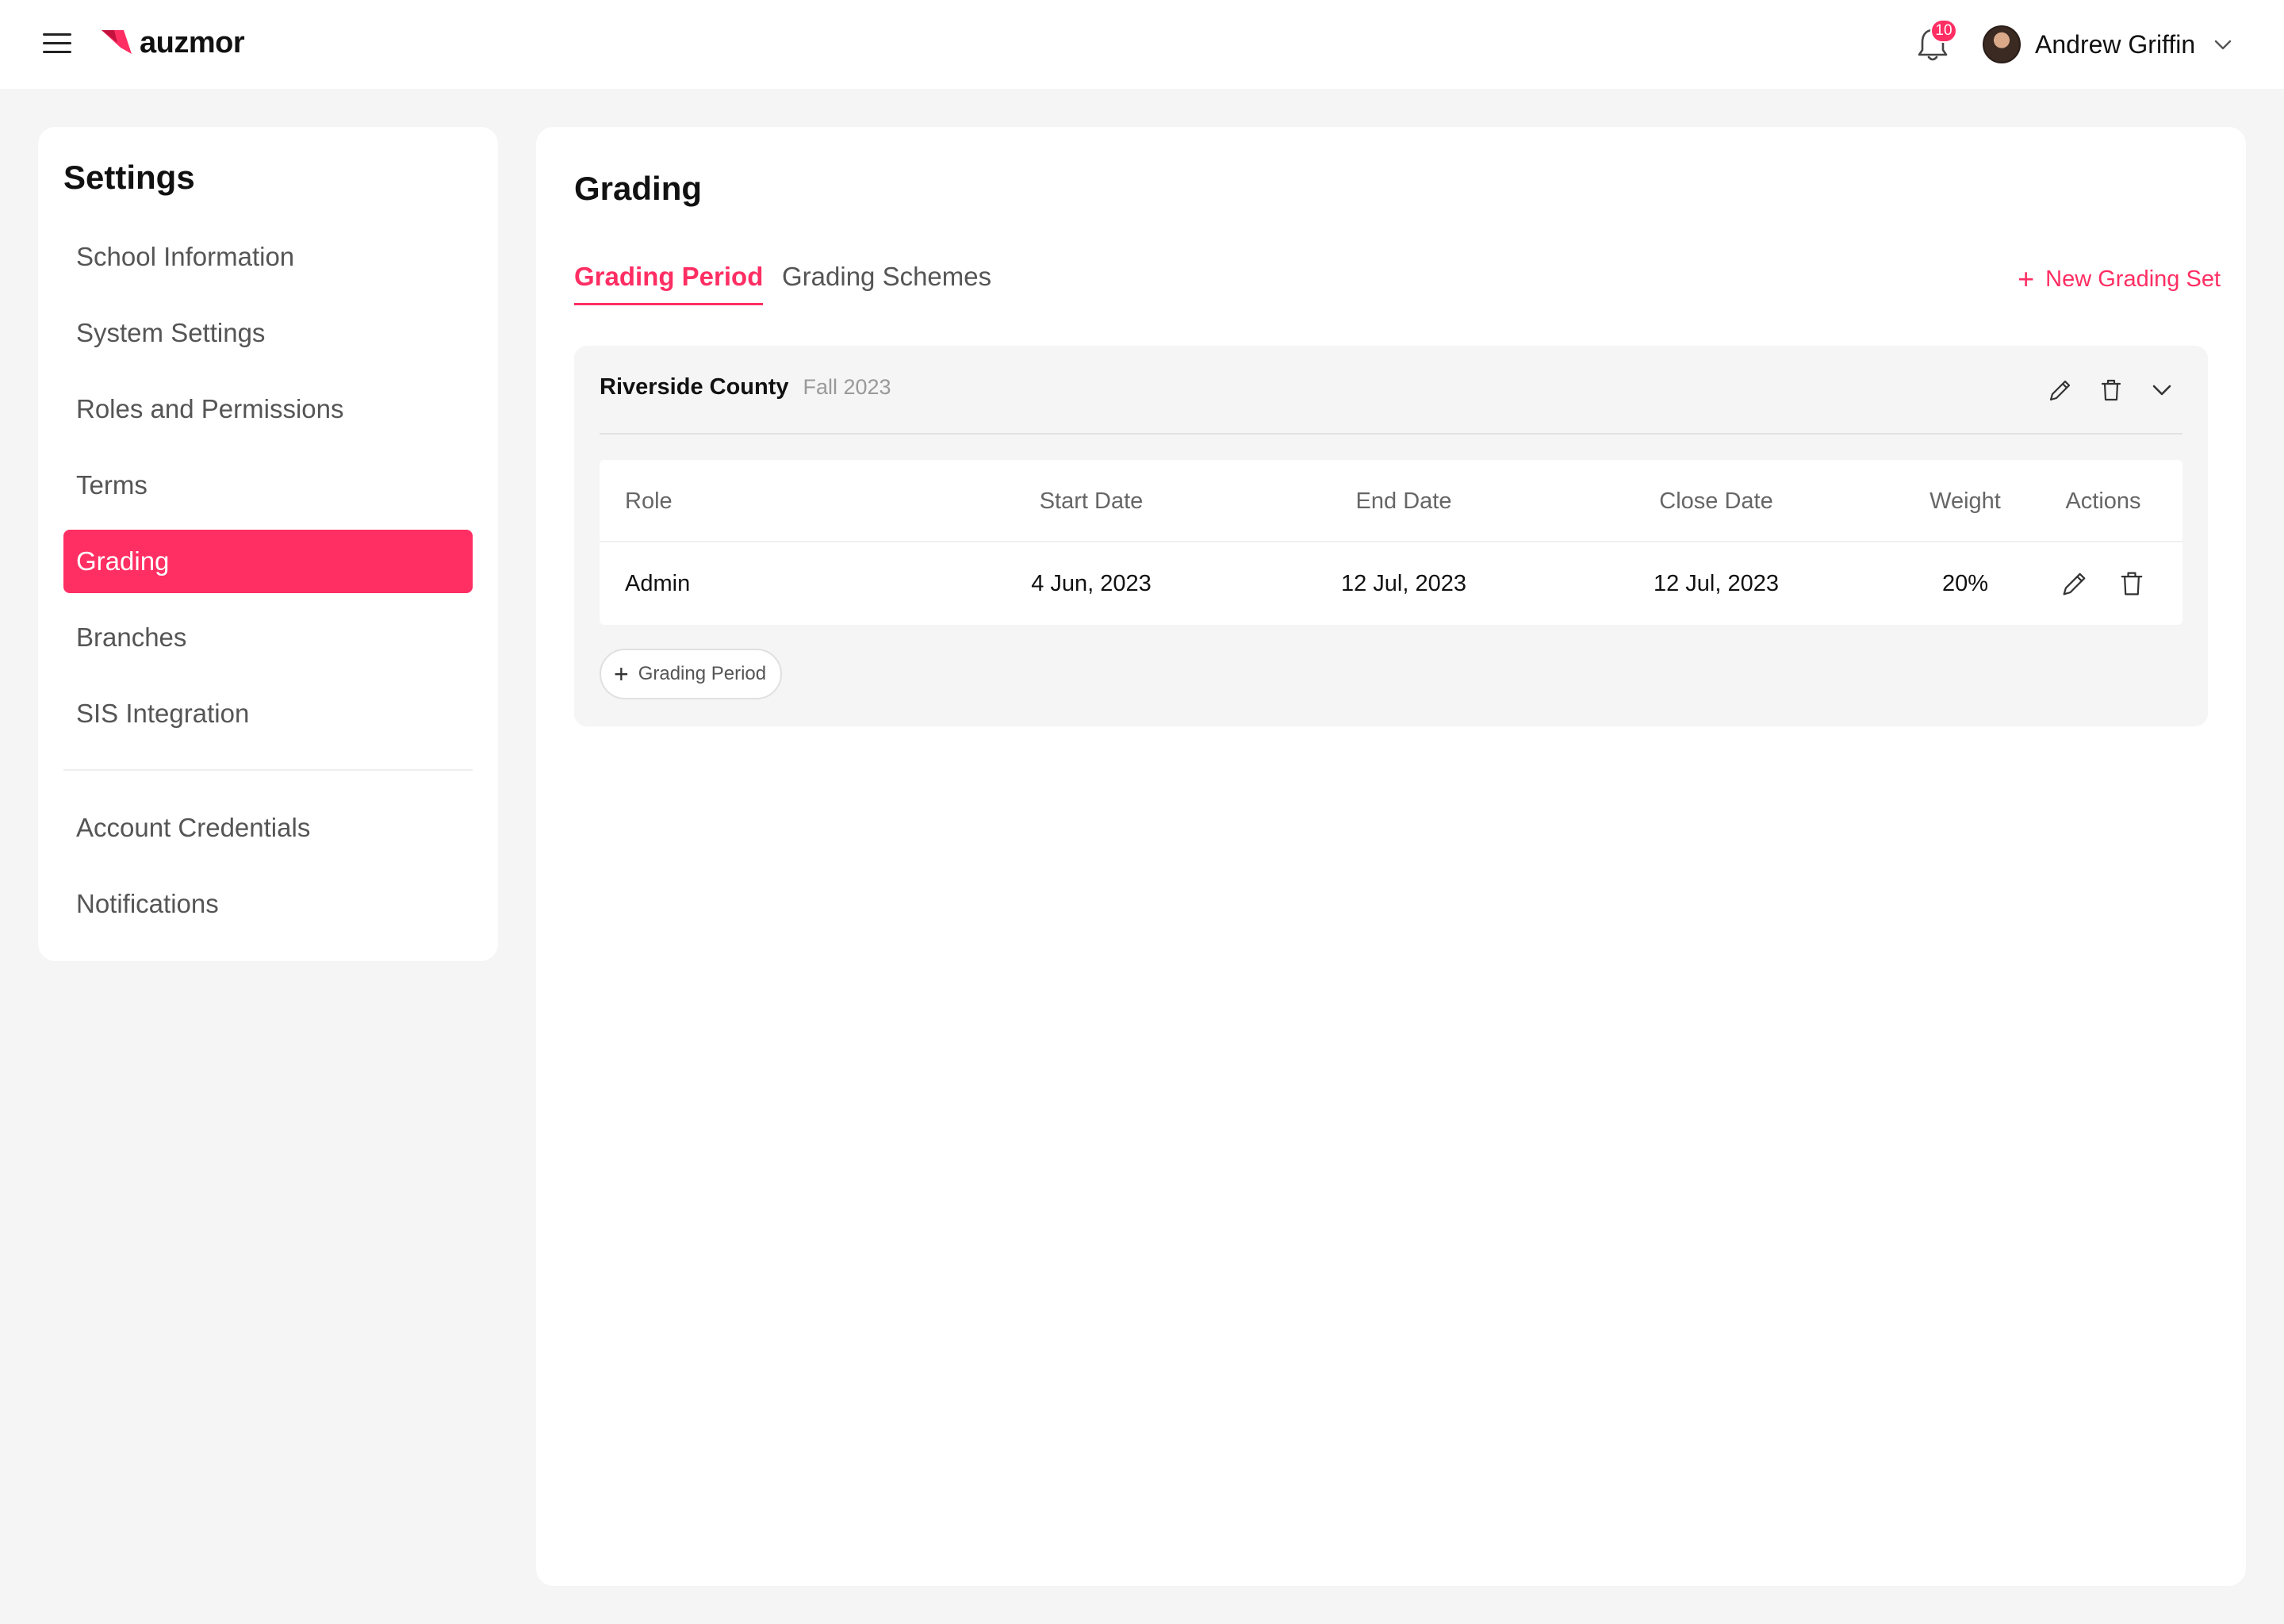 This screenshot has width=2284, height=1624. I want to click on grading-set-header: Riverside County Fall 2023, so click(745, 387).